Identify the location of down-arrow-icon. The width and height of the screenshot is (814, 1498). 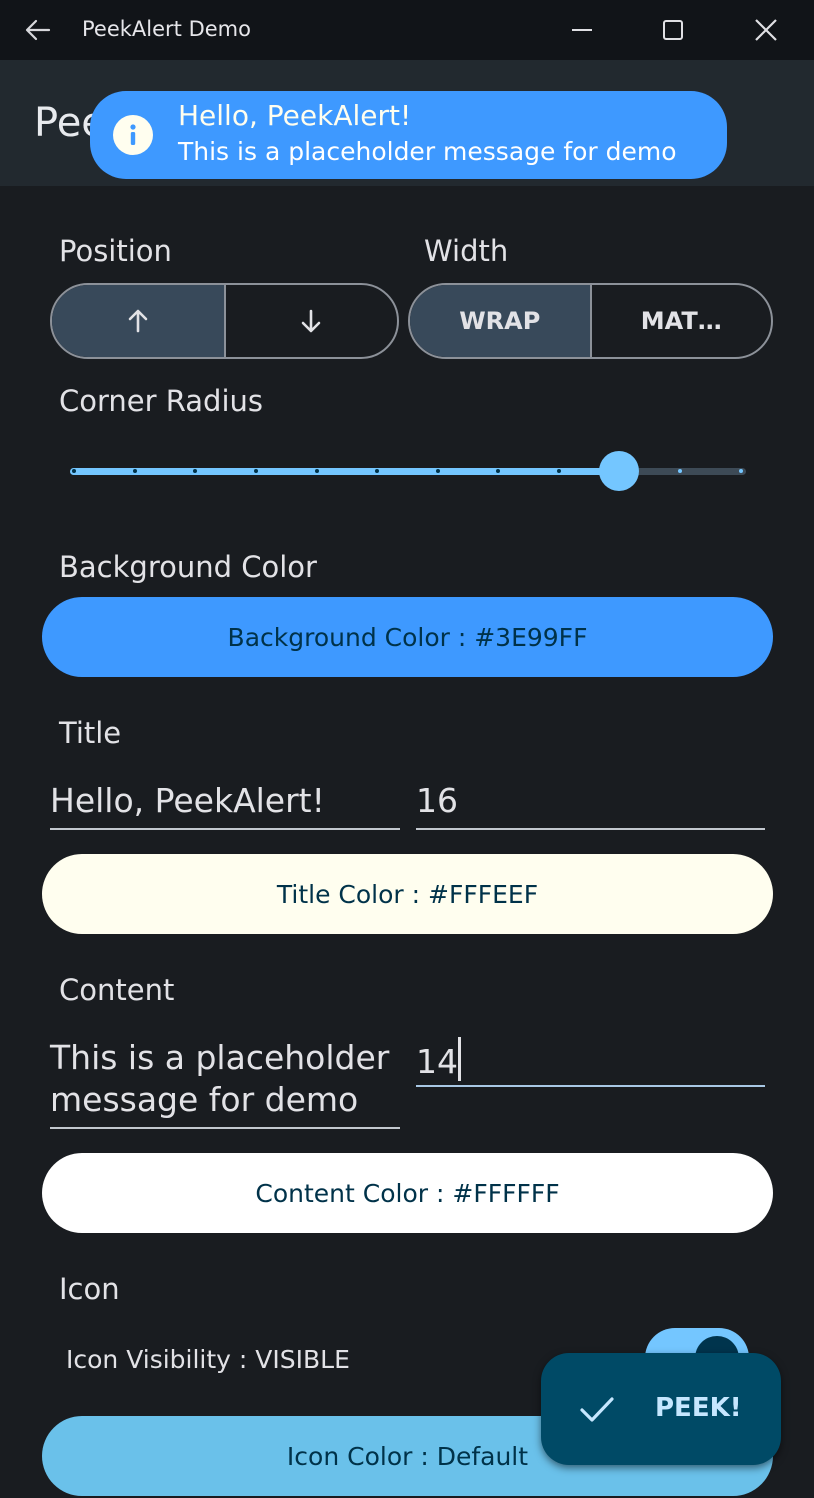
(311, 321).